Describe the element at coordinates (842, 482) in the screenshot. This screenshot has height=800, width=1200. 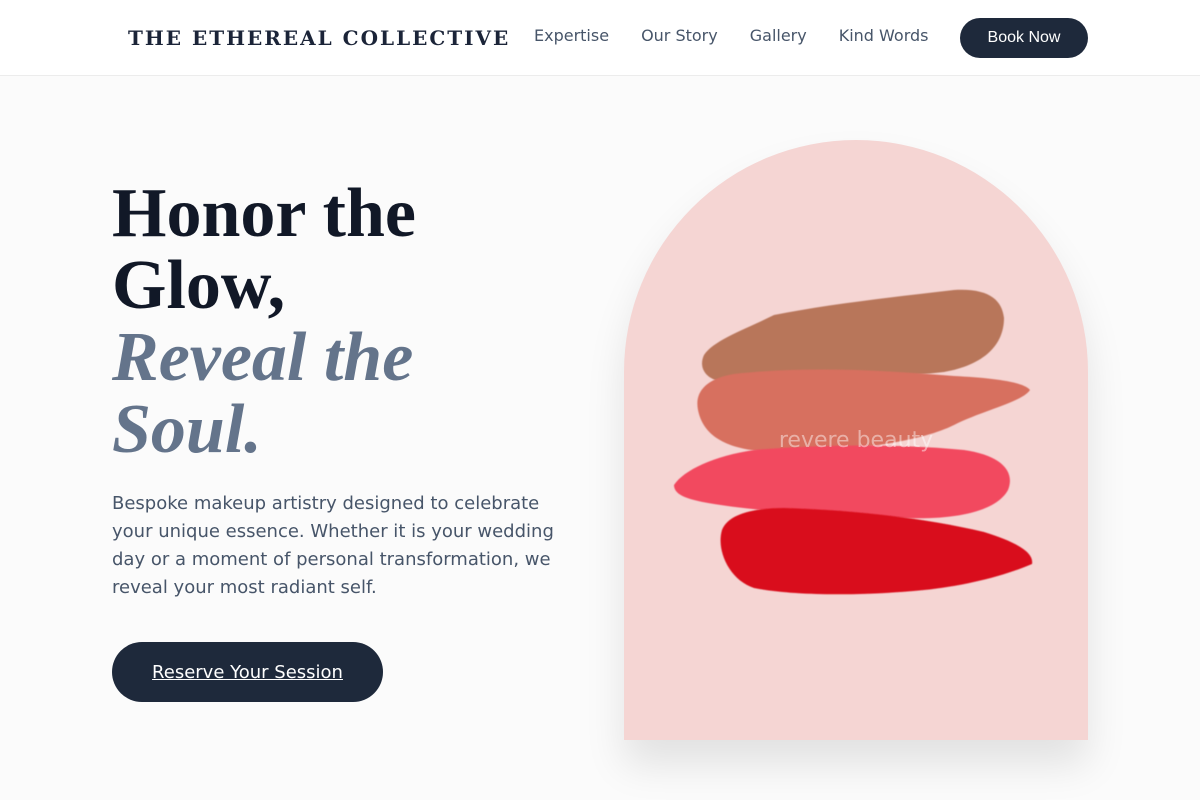
I see `swatch-pink` at that location.